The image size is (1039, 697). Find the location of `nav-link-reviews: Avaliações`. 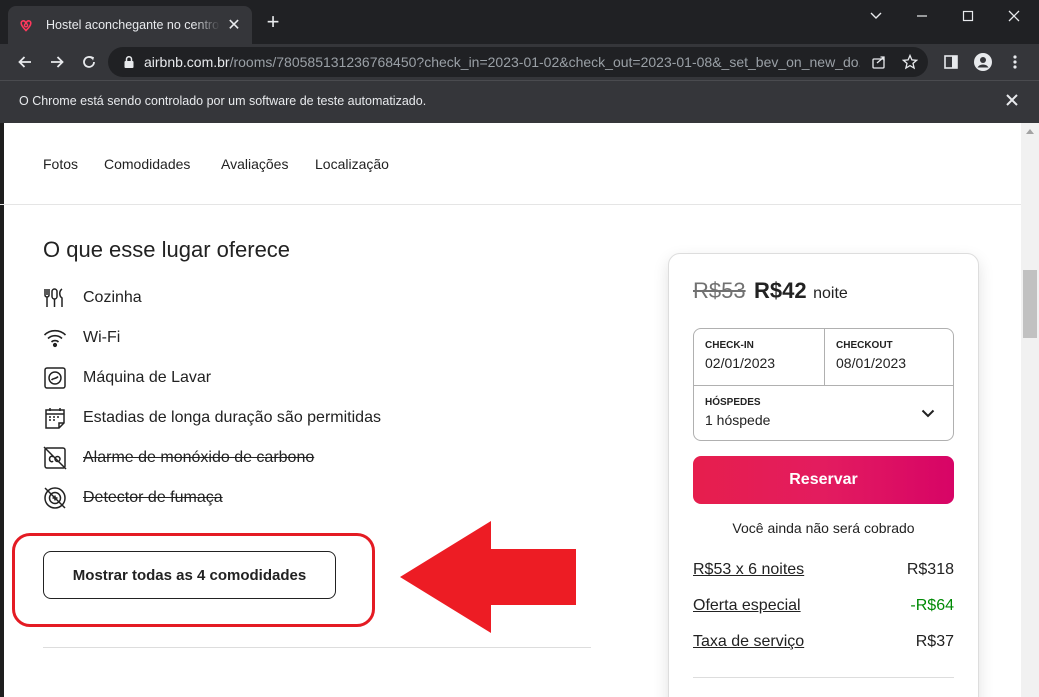

nav-link-reviews: Avaliações is located at coordinates (254, 164).